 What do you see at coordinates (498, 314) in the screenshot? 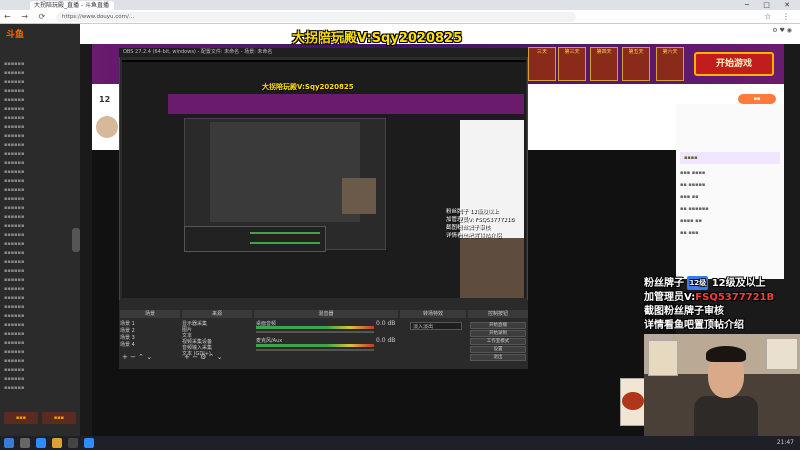
I see `controls-title: 控制按钮` at bounding box center [498, 314].